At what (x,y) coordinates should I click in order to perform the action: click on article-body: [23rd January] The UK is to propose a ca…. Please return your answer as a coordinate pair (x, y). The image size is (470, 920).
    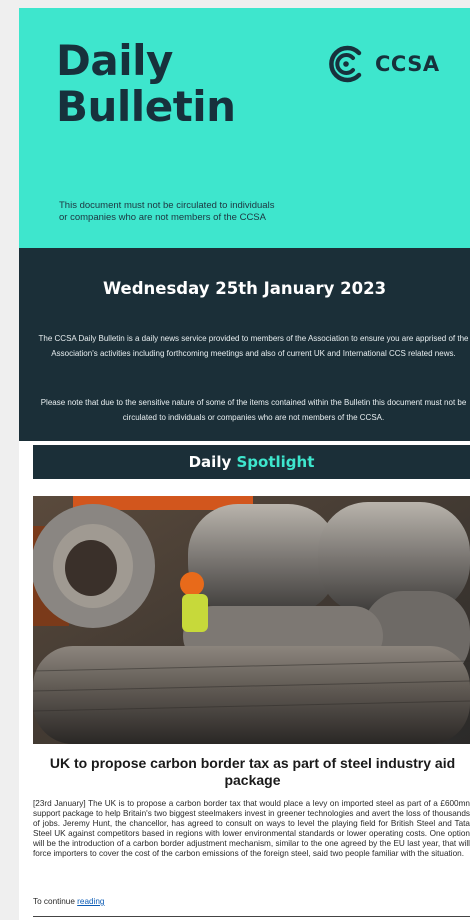
    Looking at the image, I should click on (251, 828).